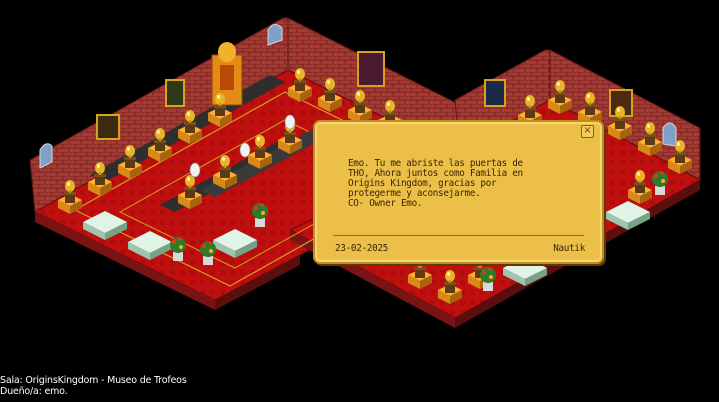  Describe the element at coordinates (93, 380) in the screenshot. I see `room-name: Sala: OriginsKingdom - Museo de Trofeos` at that location.